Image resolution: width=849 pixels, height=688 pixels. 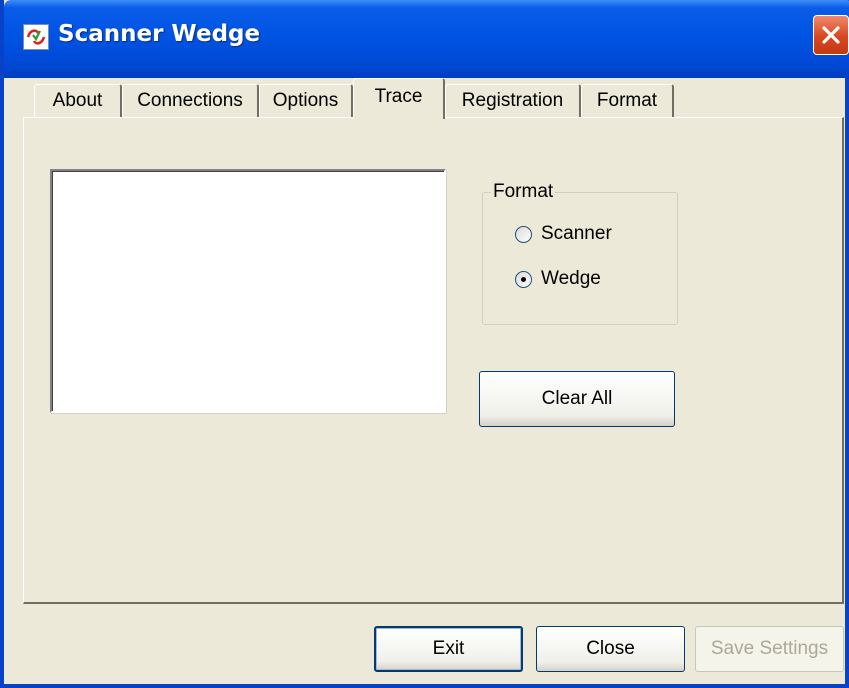 I want to click on tab-options: Options, so click(x=306, y=101).